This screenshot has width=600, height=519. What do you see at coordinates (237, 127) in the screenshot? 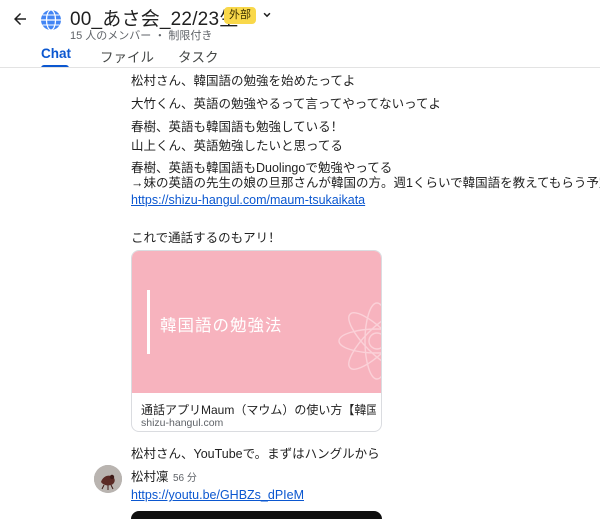
I see `message-text: 春樹、英語も韓国語も勉強している！` at bounding box center [237, 127].